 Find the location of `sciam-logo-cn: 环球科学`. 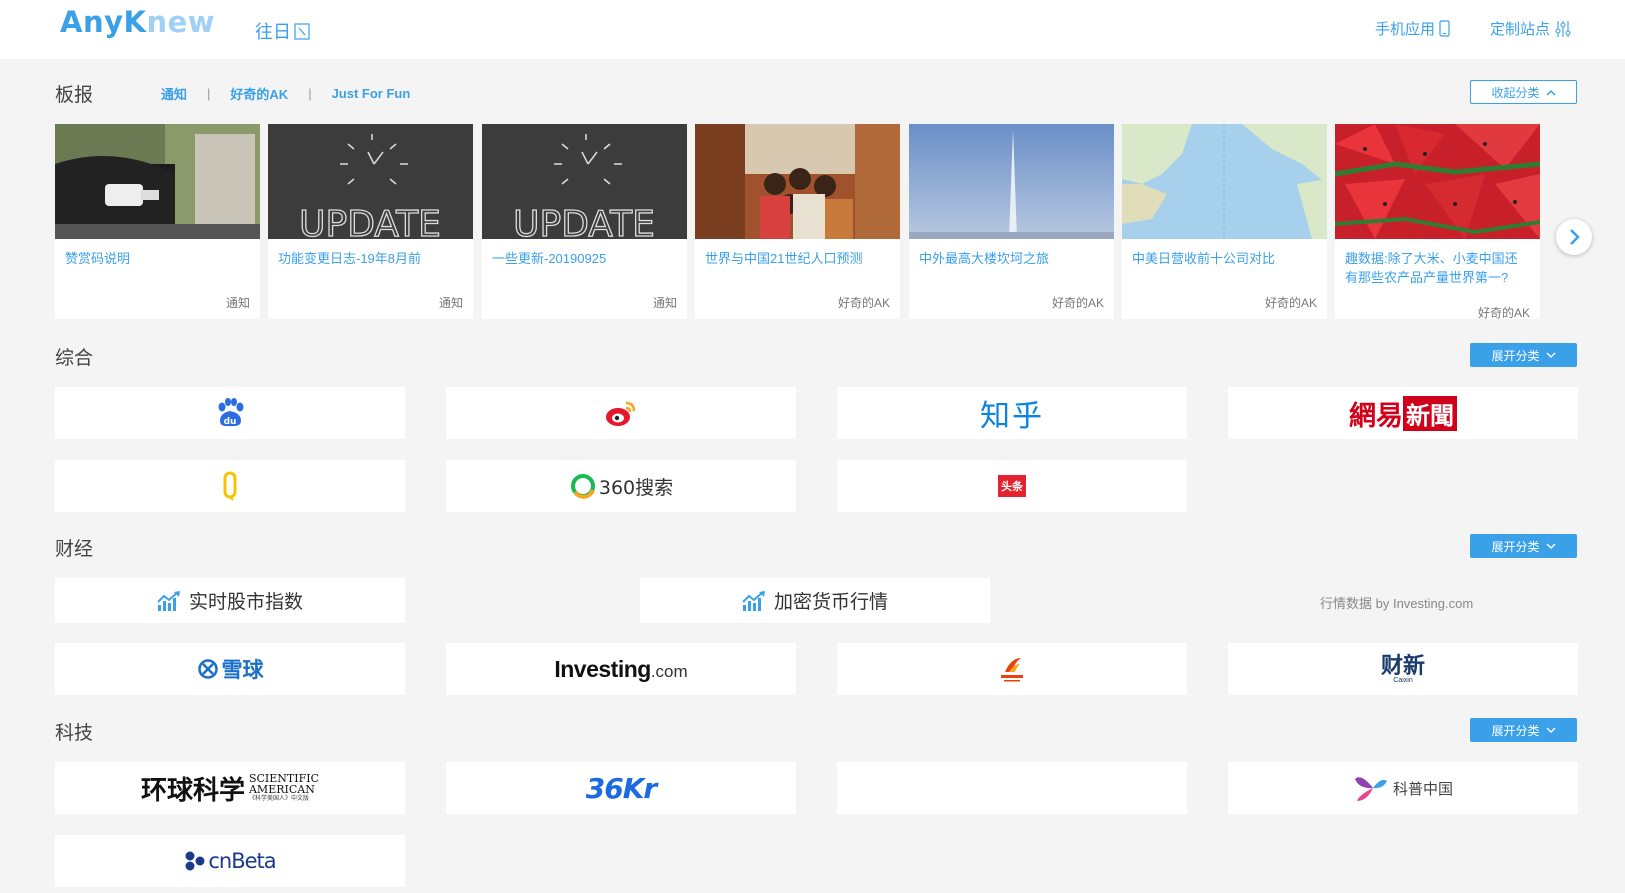

sciam-logo-cn: 环球科学 is located at coordinates (192, 790).